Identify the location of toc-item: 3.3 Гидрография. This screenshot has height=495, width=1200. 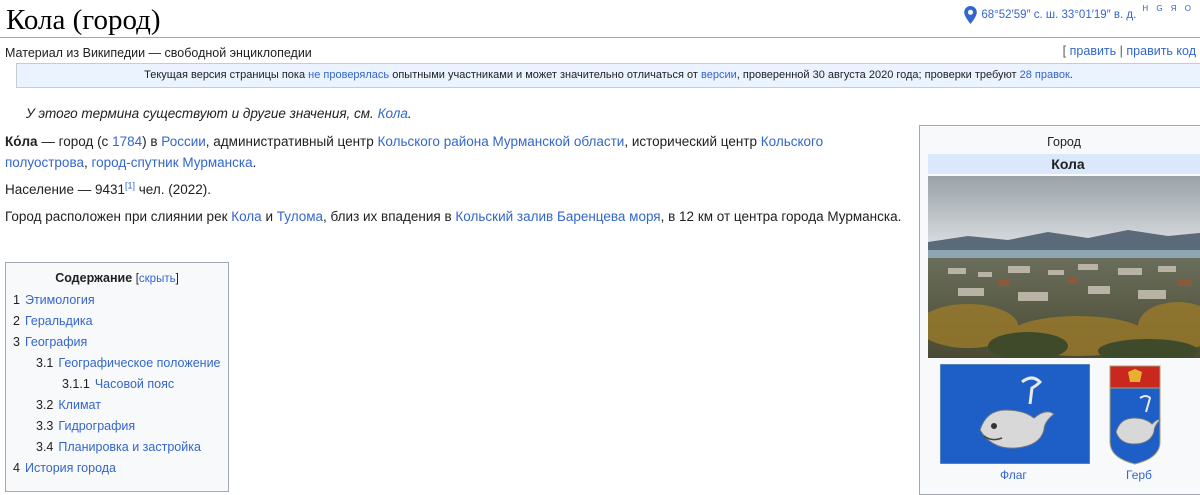
(117, 426).